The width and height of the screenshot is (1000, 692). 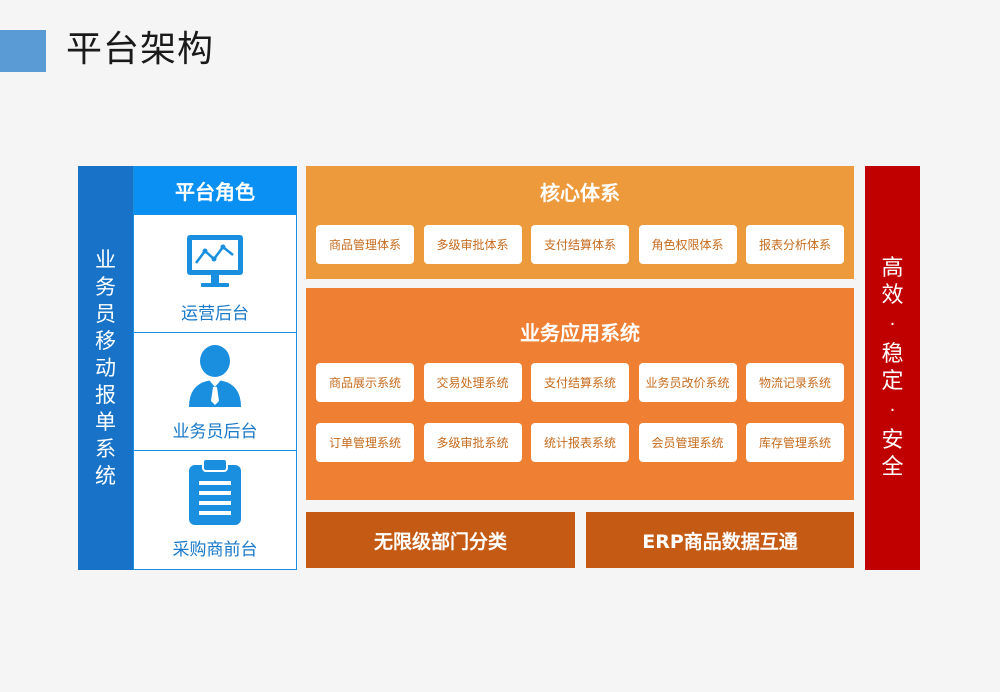 What do you see at coordinates (215, 494) in the screenshot?
I see `clipboard-icon` at bounding box center [215, 494].